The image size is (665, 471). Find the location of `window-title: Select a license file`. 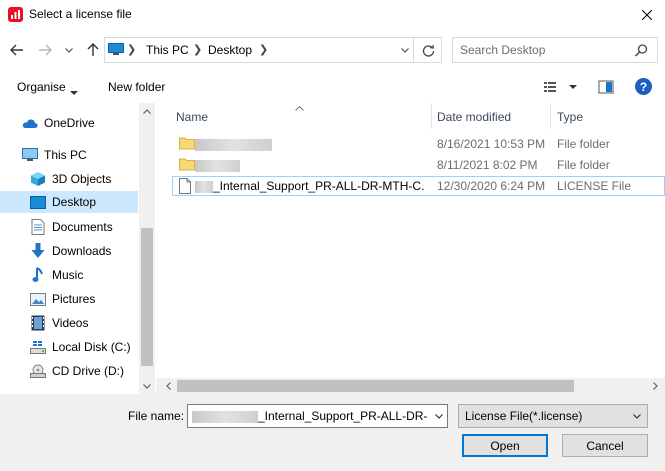

window-title: Select a license file is located at coordinates (80, 14).